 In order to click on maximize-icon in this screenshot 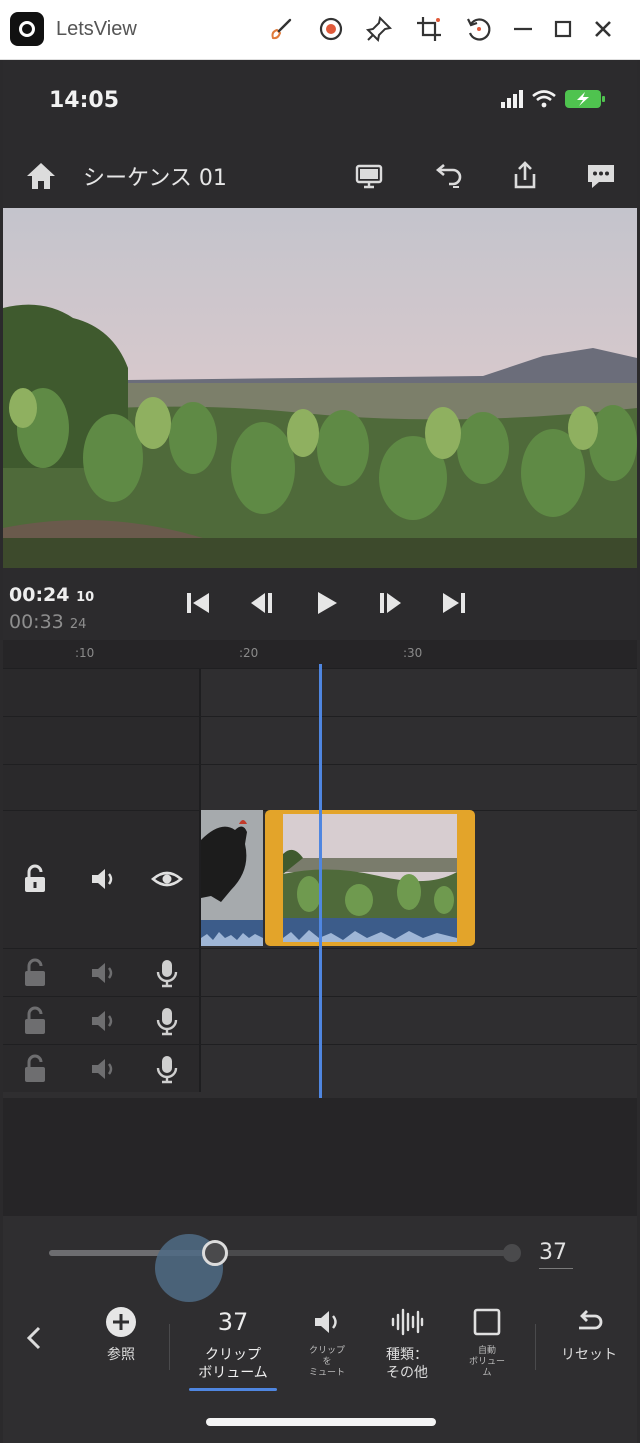, I will do `click(563, 29)`.